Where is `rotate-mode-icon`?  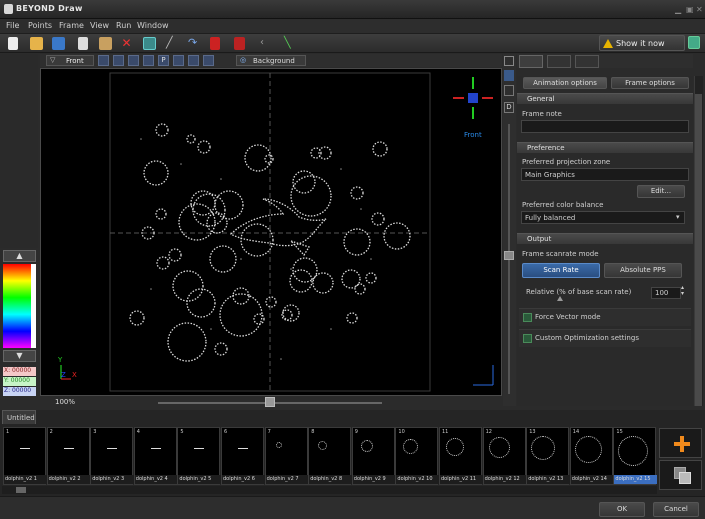
rotate-mode-icon is located at coordinates (509, 90).